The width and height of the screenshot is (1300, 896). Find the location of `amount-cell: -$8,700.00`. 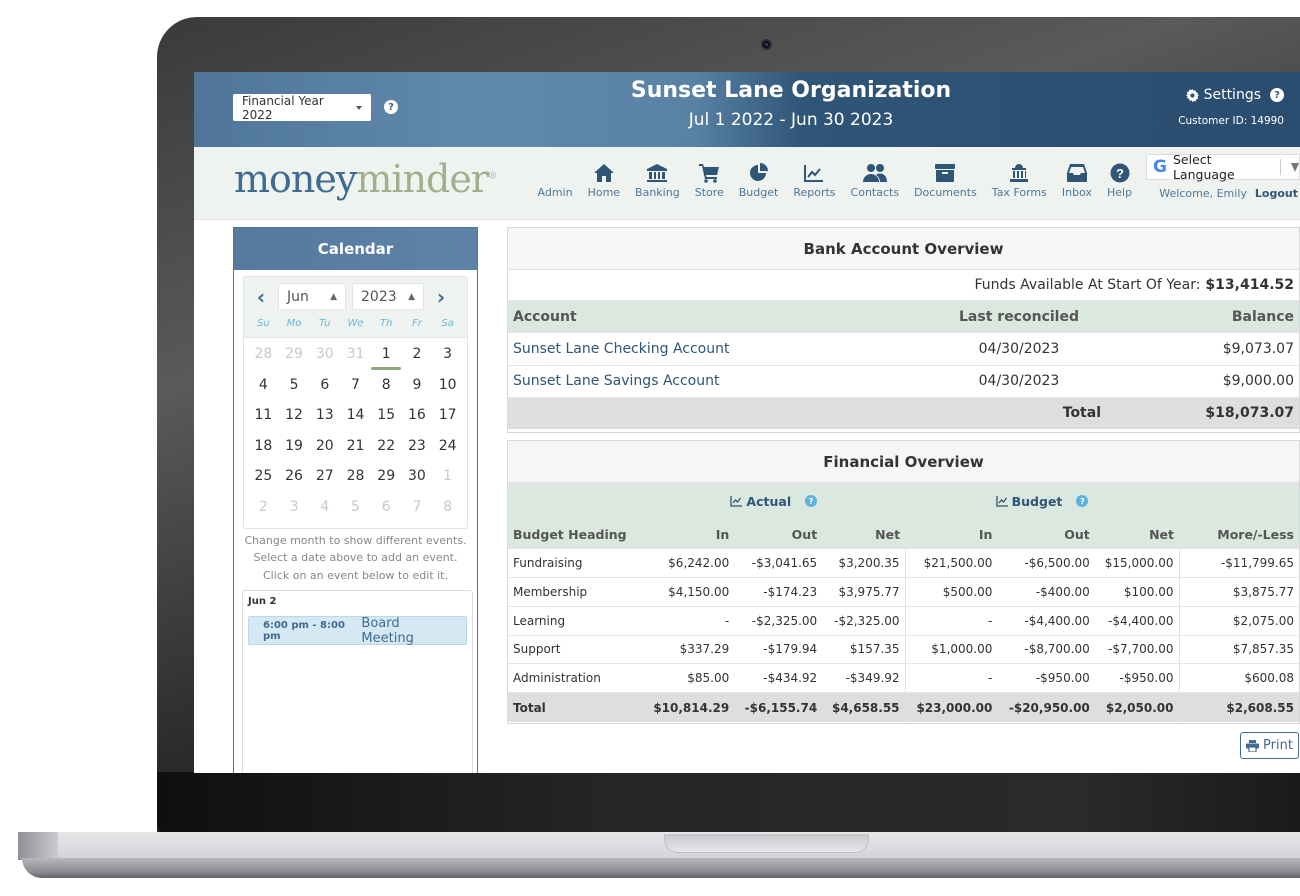

amount-cell: -$8,700.00 is located at coordinates (1046, 650).